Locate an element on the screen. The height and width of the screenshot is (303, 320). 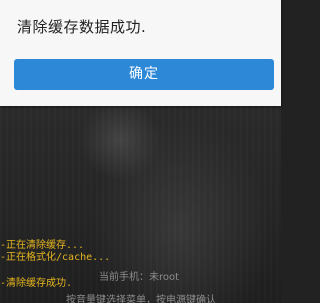
confirm-button: 确定 is located at coordinates (144, 74).